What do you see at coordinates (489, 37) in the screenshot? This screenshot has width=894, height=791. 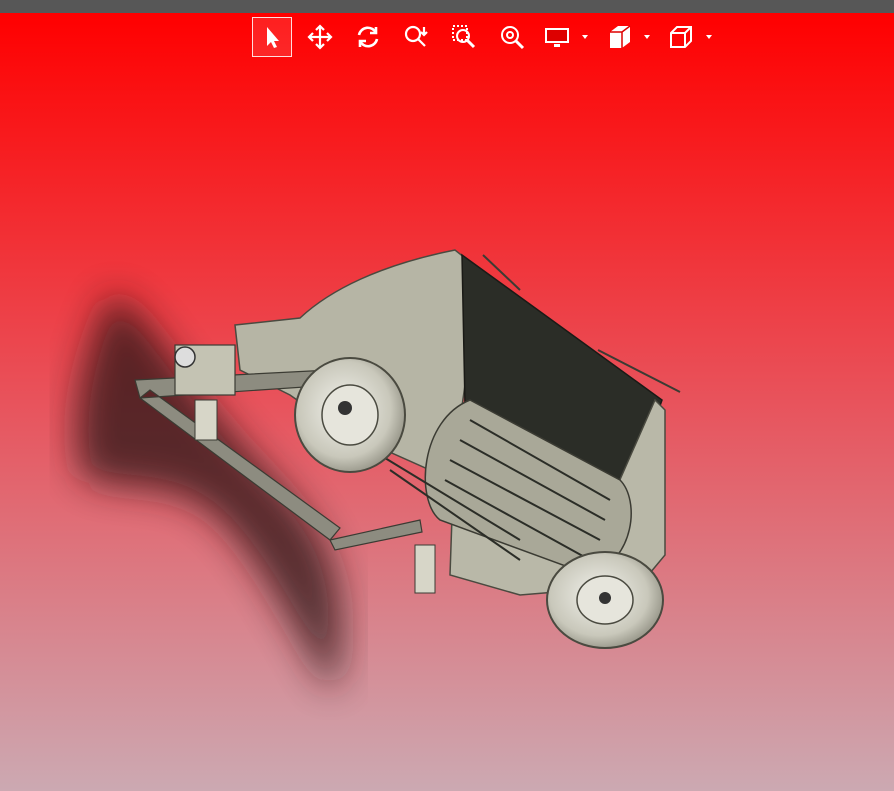 I see `view-toolbar` at bounding box center [489, 37].